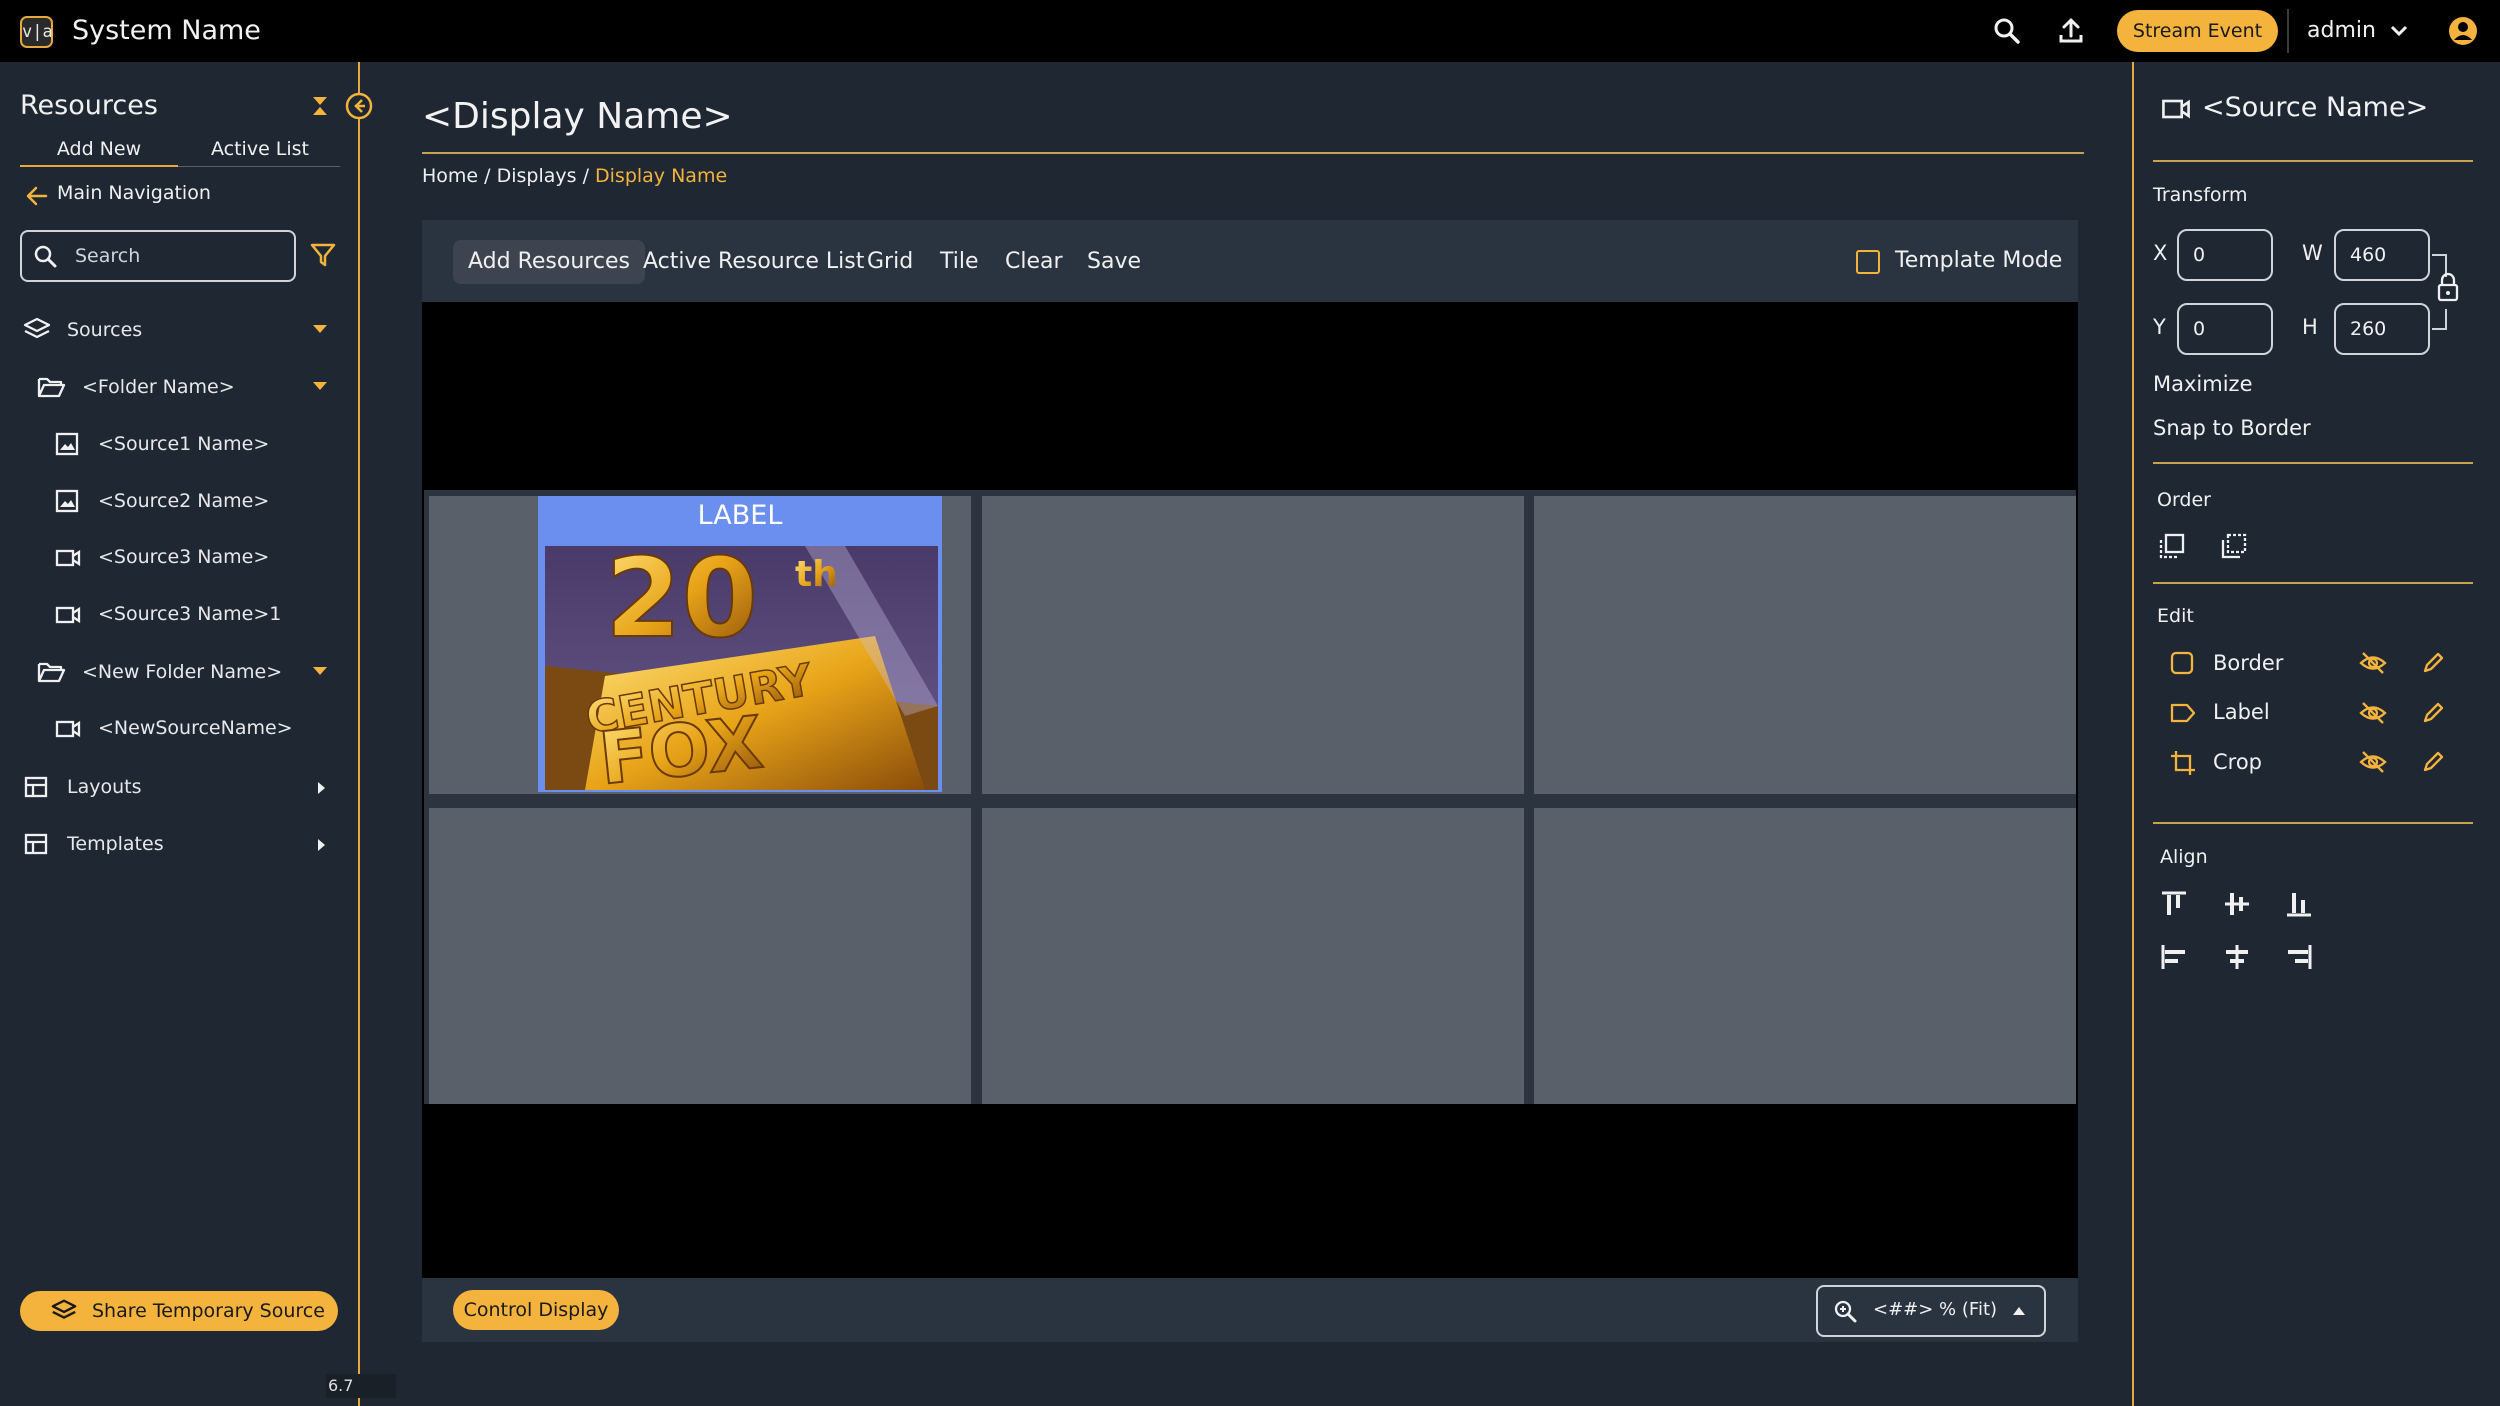 This screenshot has width=2500, height=1406. I want to click on collapse-all-icon, so click(320, 106).